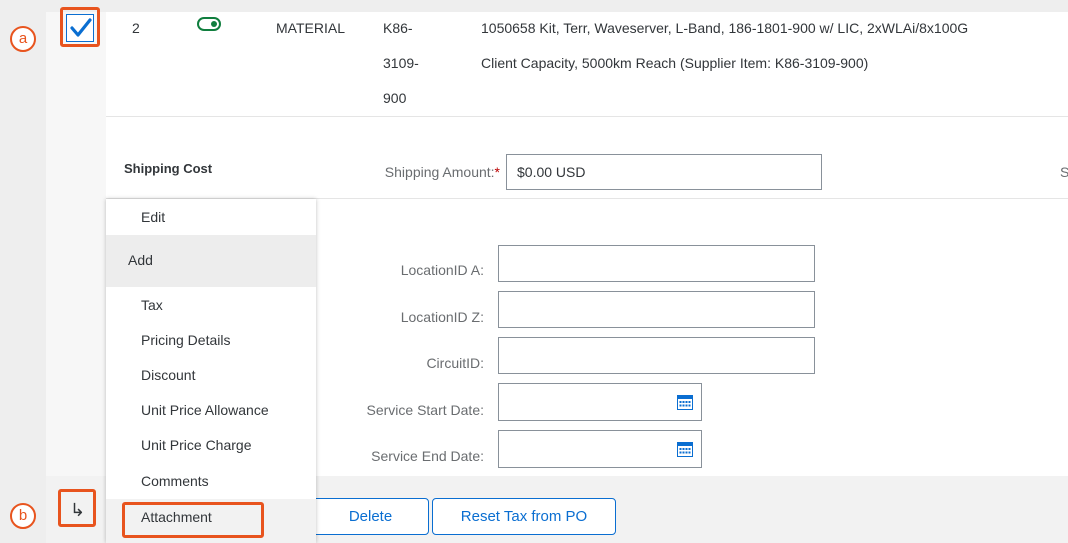 This screenshot has height=543, width=1068. Describe the element at coordinates (211, 339) in the screenshot. I see `menu-item-pricing-details: Pricing Details` at that location.